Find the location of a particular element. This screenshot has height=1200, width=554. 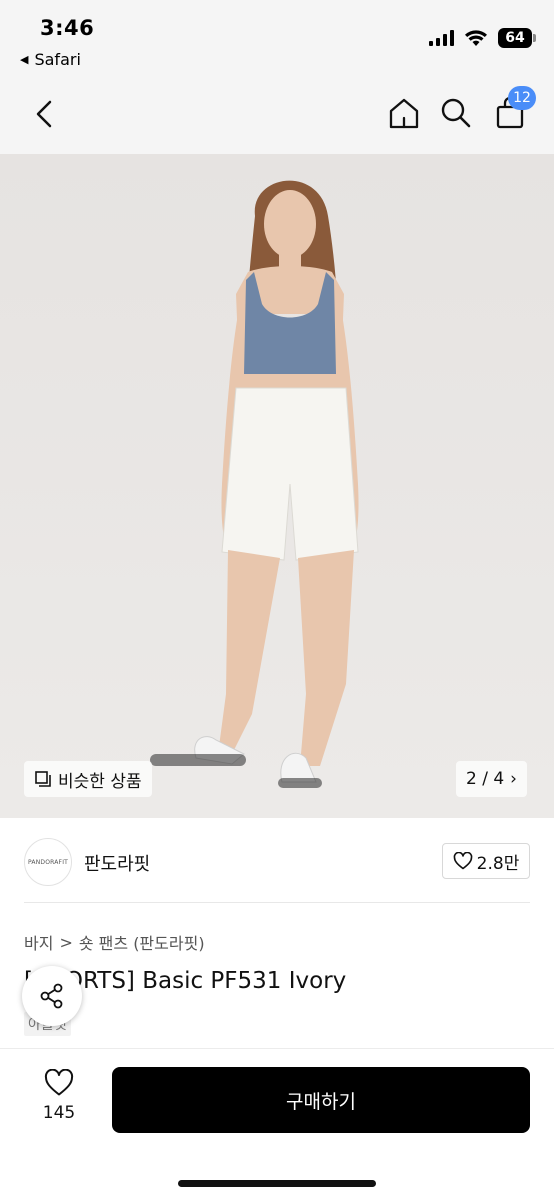

similar-products-button: 비슷한 상품 is located at coordinates (88, 779).